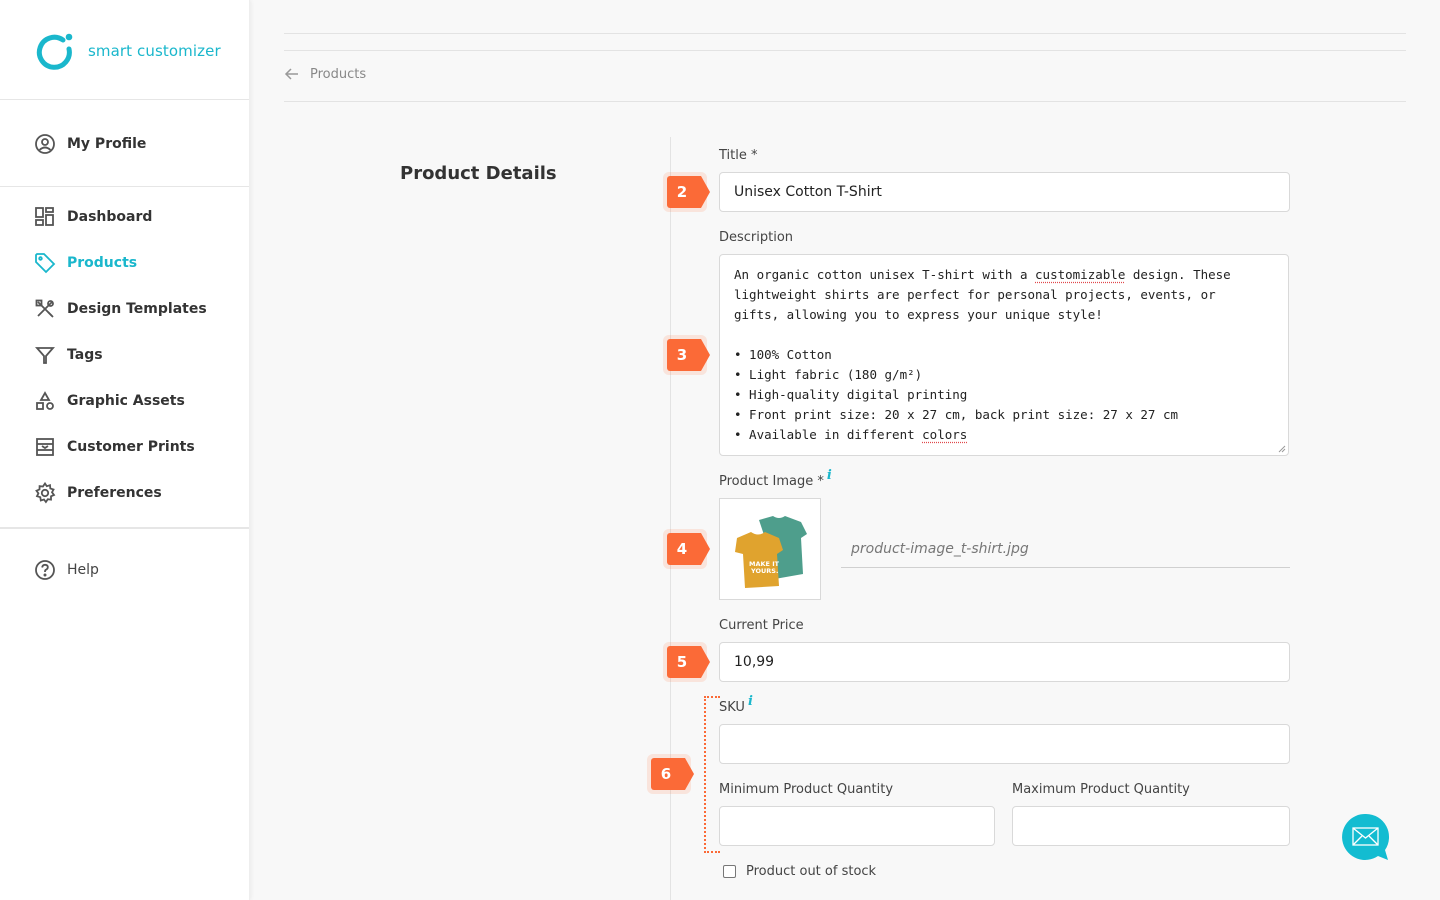 Image resolution: width=1440 pixels, height=900 pixels. What do you see at coordinates (102, 263) in the screenshot?
I see `sidebar-item-label: Products` at bounding box center [102, 263].